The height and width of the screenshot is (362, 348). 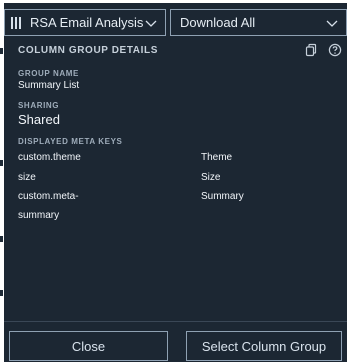 What do you see at coordinates (175, 321) in the screenshot?
I see `footer-divider` at bounding box center [175, 321].